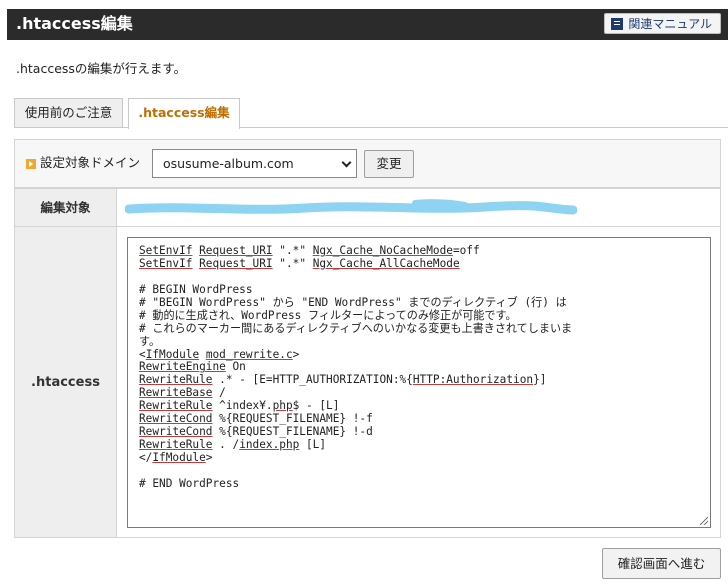 Image resolution: width=728 pixels, height=584 pixels. What do you see at coordinates (176, 393) in the screenshot?
I see `code-token: RewriteBase` at bounding box center [176, 393].